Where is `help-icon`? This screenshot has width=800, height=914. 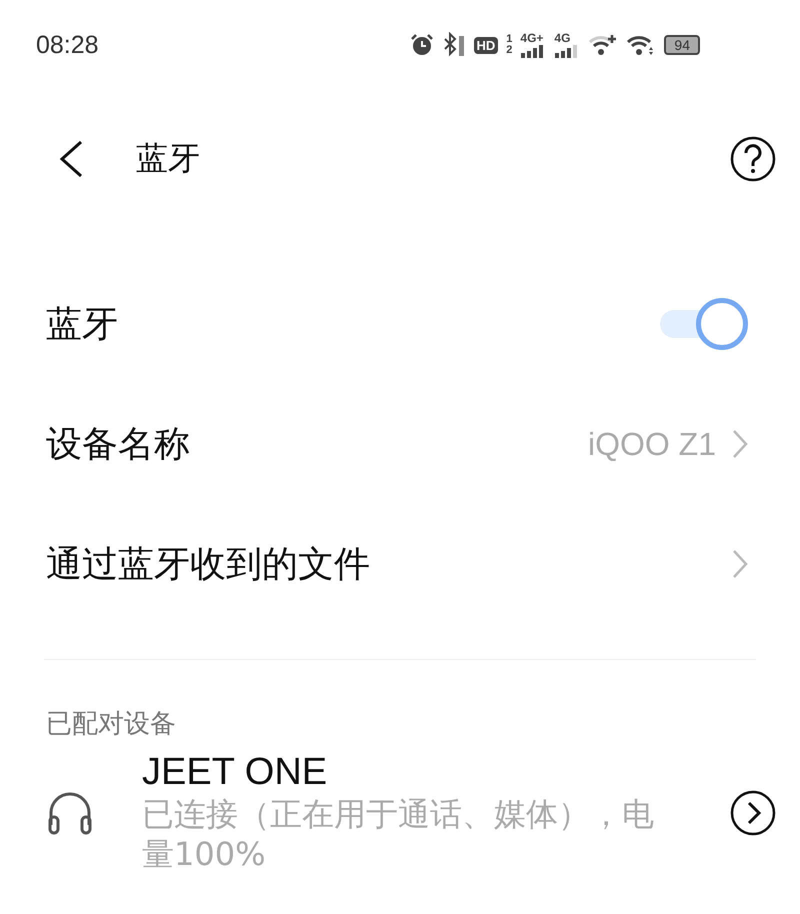
help-icon is located at coordinates (753, 159).